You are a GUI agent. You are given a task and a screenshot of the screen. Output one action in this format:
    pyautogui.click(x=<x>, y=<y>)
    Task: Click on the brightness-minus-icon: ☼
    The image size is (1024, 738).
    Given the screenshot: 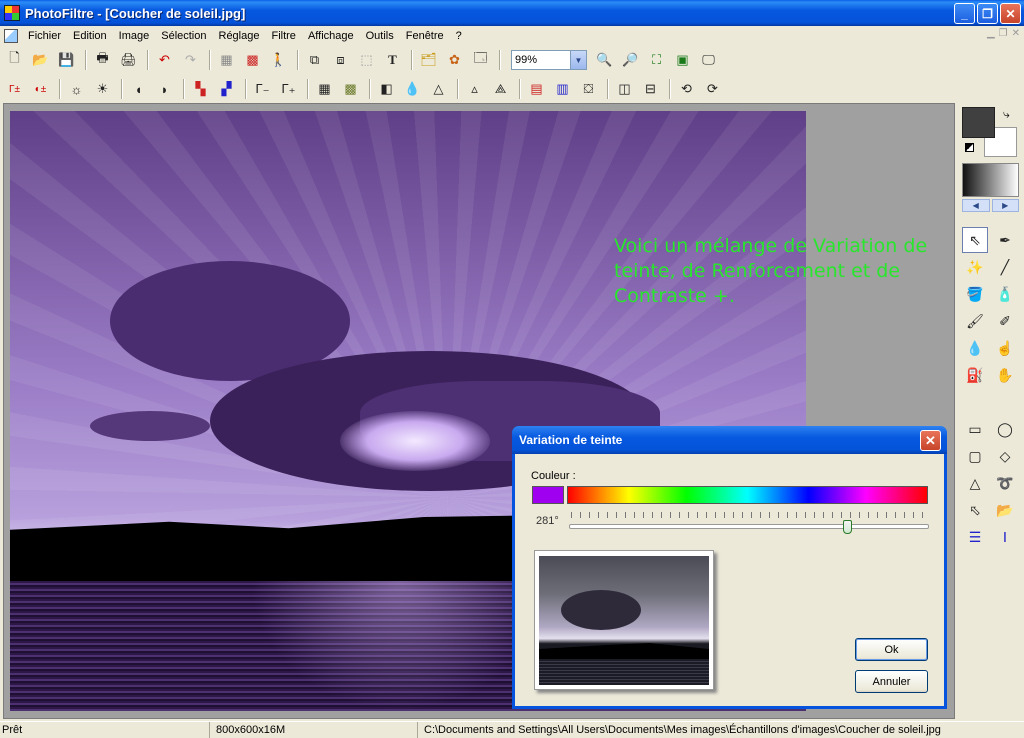 What is the action you would take?
    pyautogui.click(x=76, y=89)
    